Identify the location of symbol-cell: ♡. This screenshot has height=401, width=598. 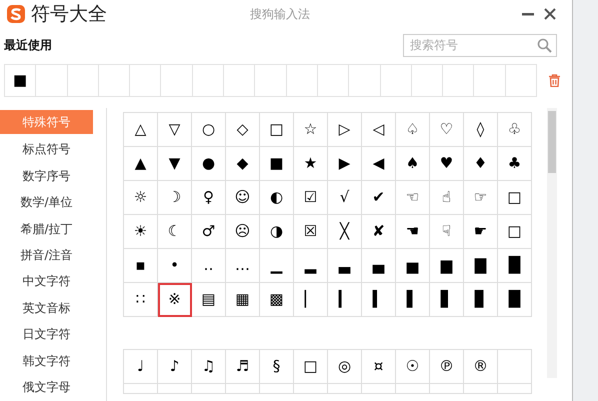
(447, 130).